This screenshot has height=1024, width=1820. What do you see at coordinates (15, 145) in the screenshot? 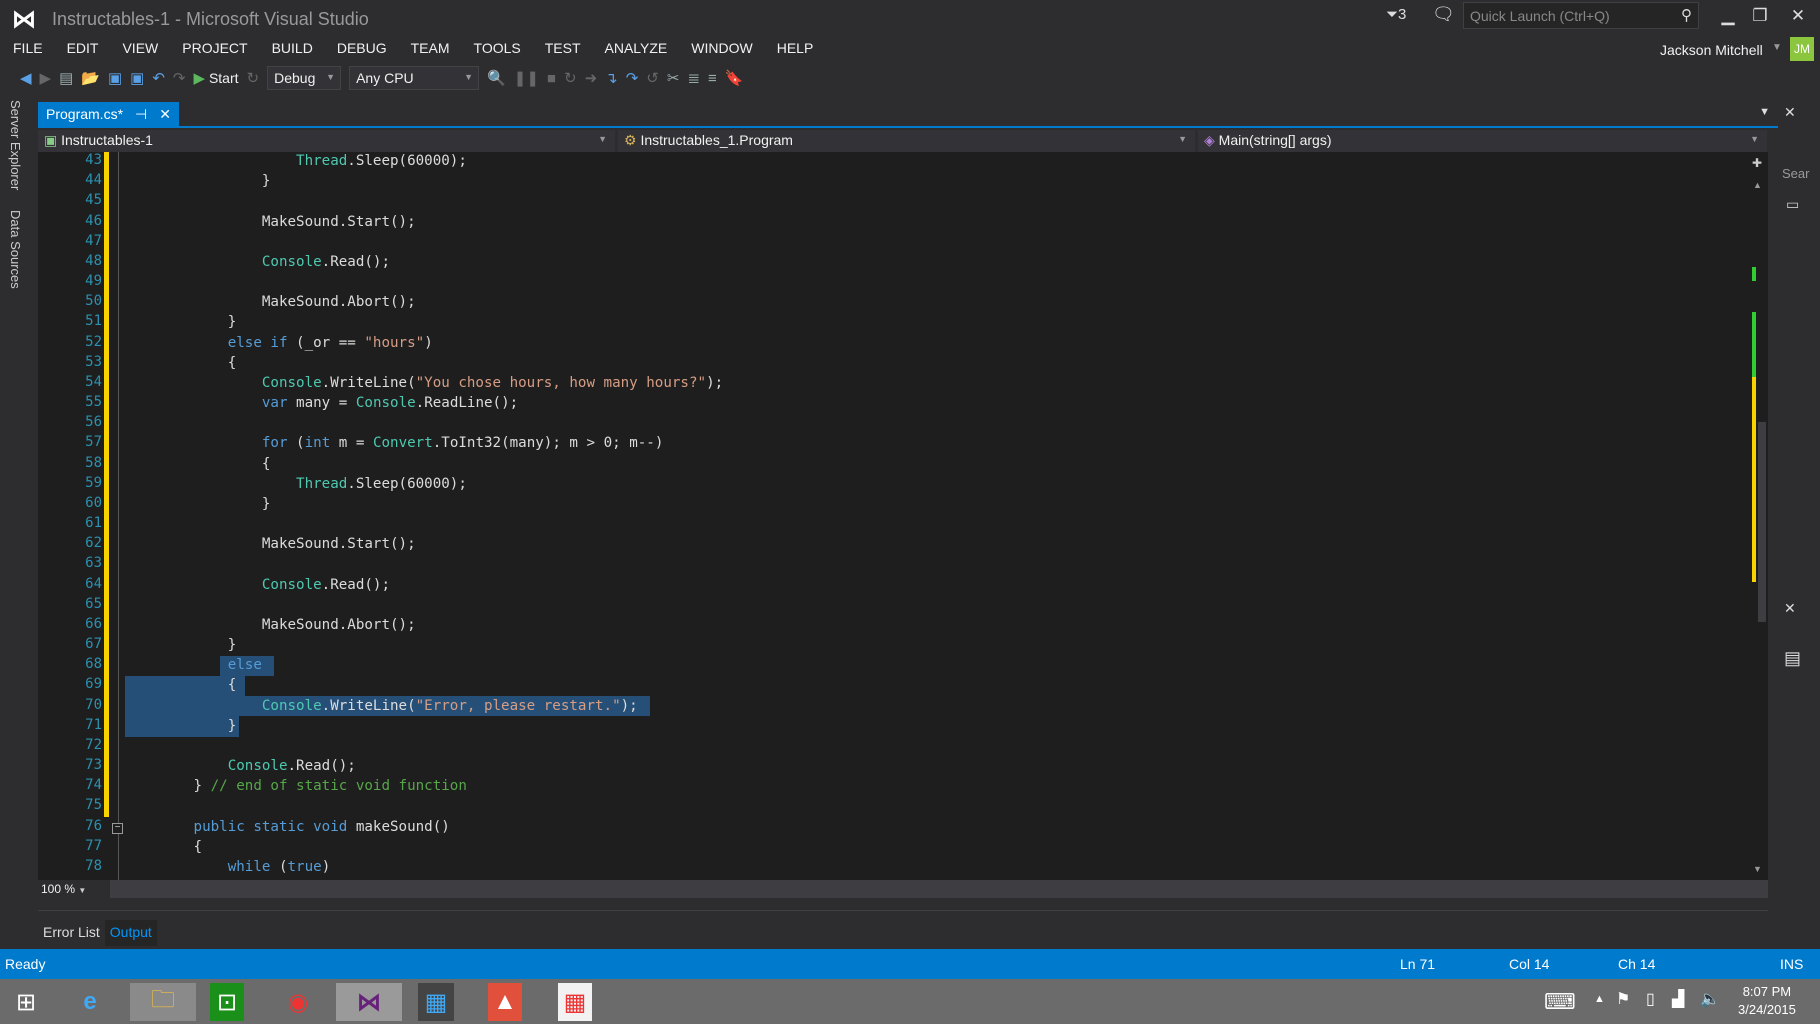
I see `server-explorer-tab: Server Explorer` at bounding box center [15, 145].